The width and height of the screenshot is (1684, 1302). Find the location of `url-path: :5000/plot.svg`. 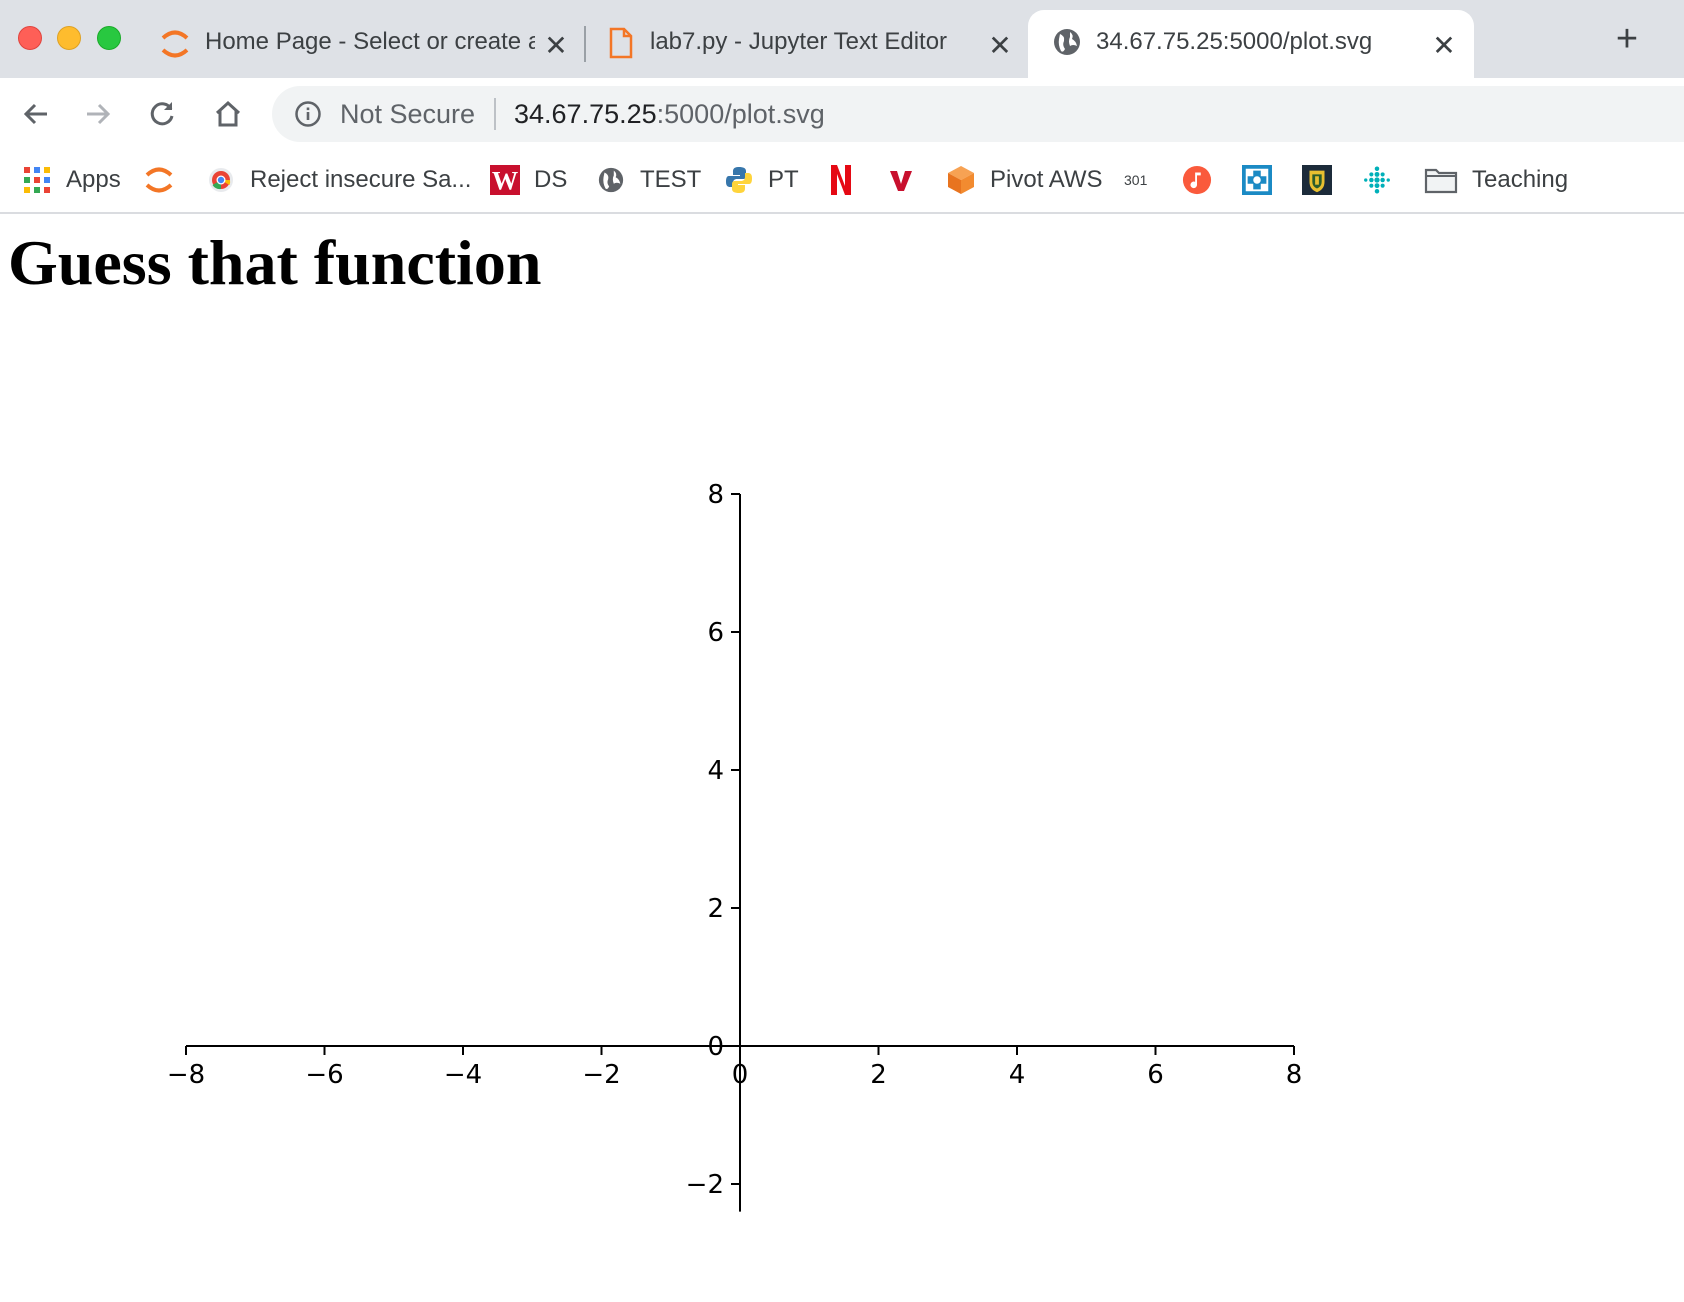

url-path: :5000/plot.svg is located at coordinates (740, 114).